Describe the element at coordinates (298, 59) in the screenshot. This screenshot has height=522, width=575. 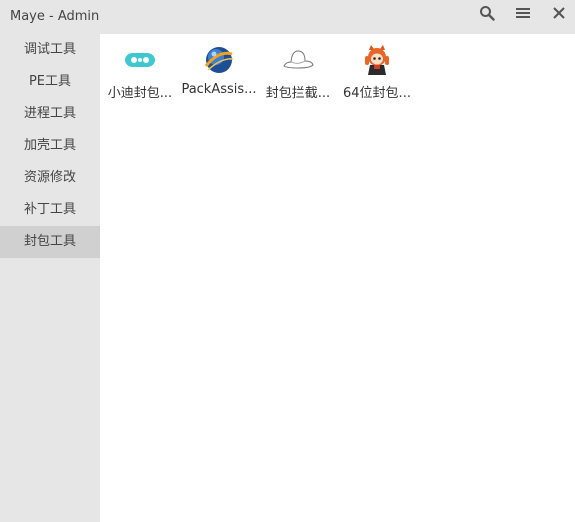
I see `white-hat-icon` at that location.